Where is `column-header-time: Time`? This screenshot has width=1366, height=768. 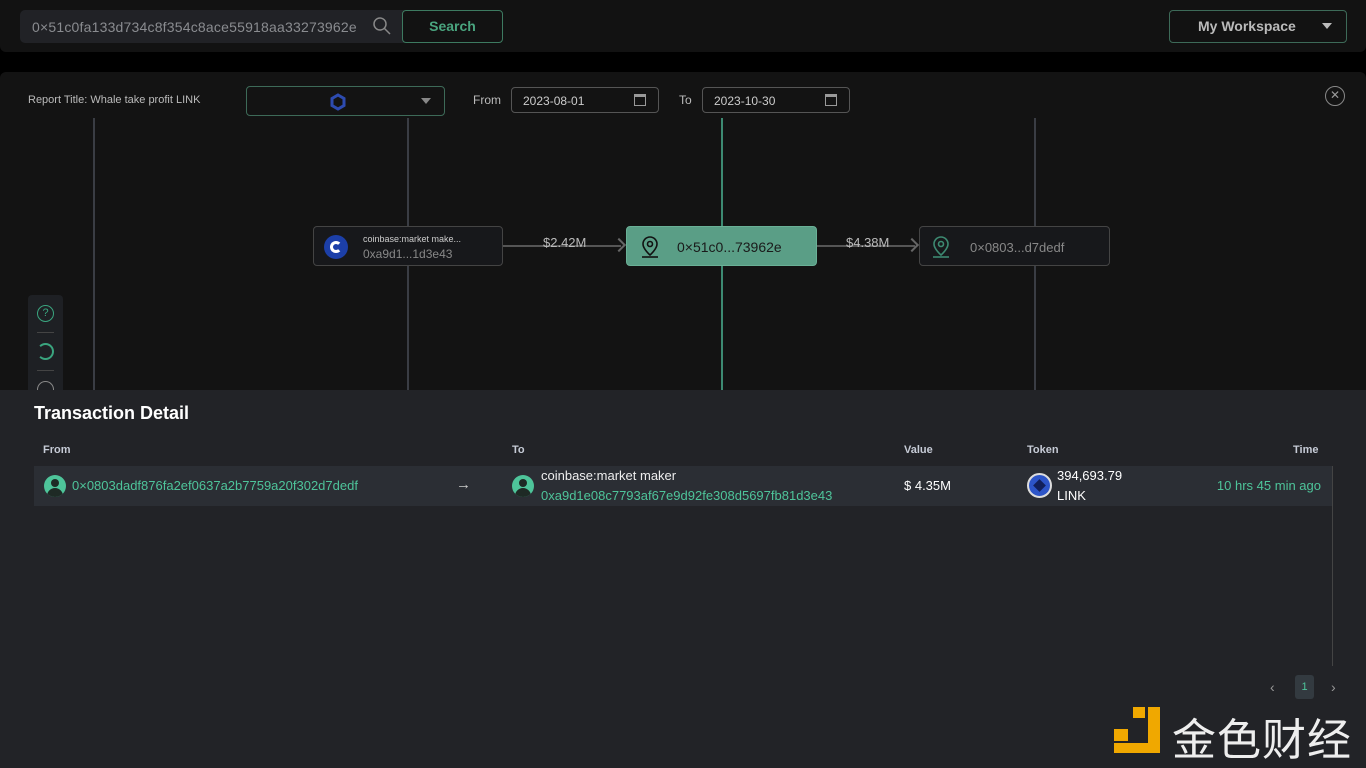 column-header-time: Time is located at coordinates (1306, 450).